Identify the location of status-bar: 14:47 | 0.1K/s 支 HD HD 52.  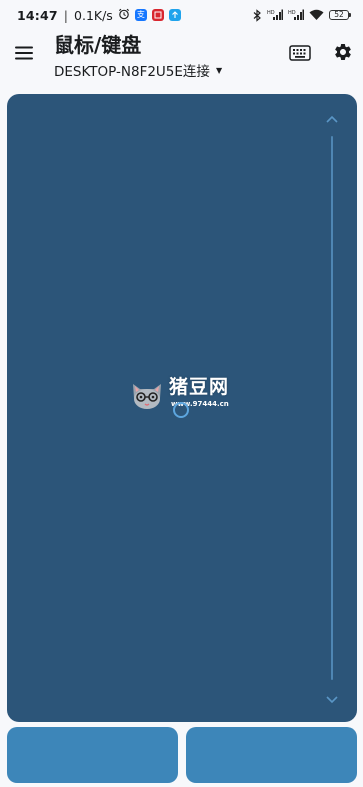
(181, 15).